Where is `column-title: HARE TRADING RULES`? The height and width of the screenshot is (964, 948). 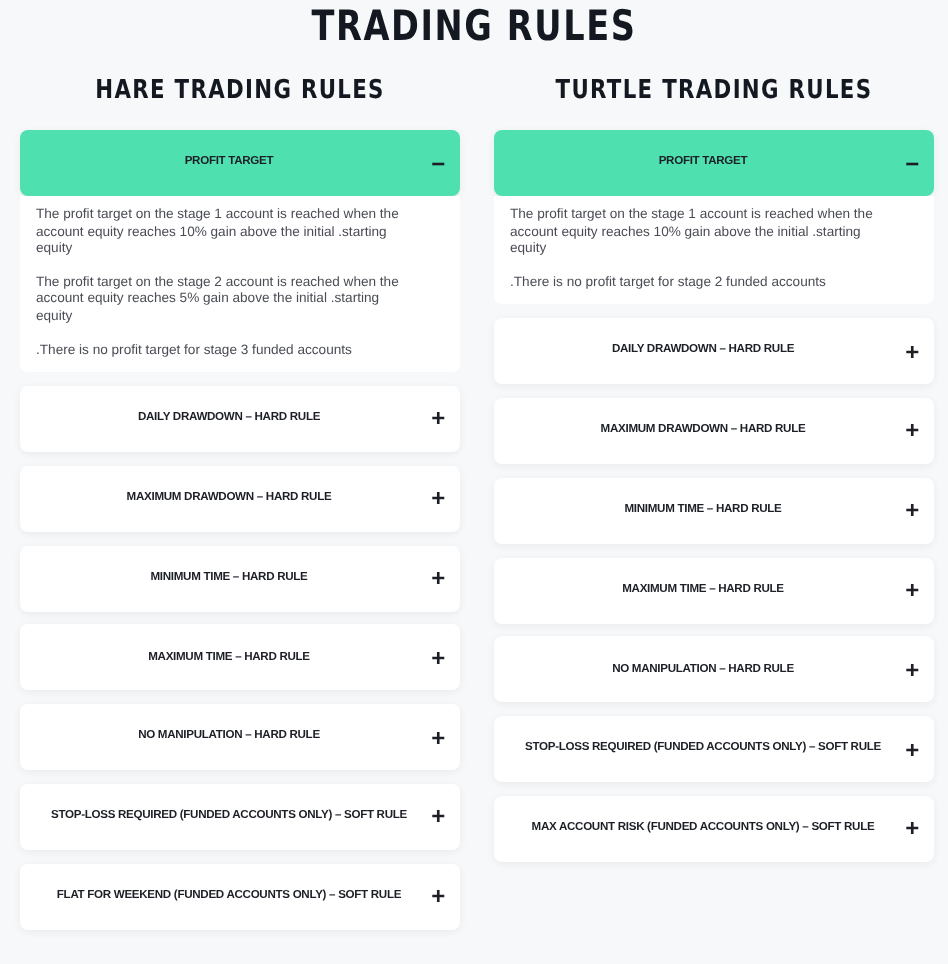 column-title: HARE TRADING RULES is located at coordinates (240, 92).